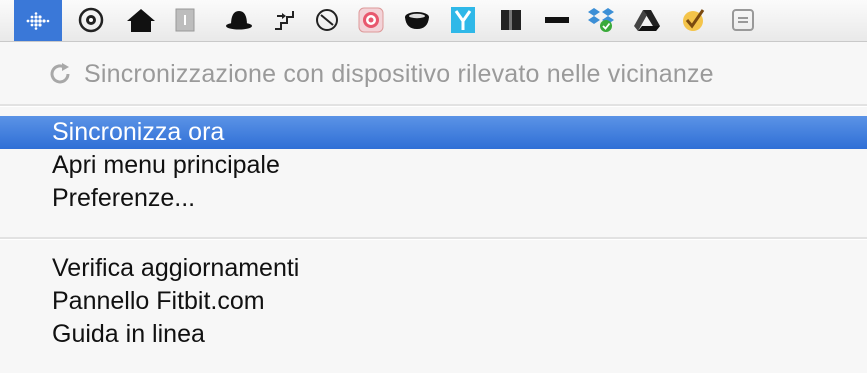  What do you see at coordinates (511, 20) in the screenshot?
I see `book-icon` at bounding box center [511, 20].